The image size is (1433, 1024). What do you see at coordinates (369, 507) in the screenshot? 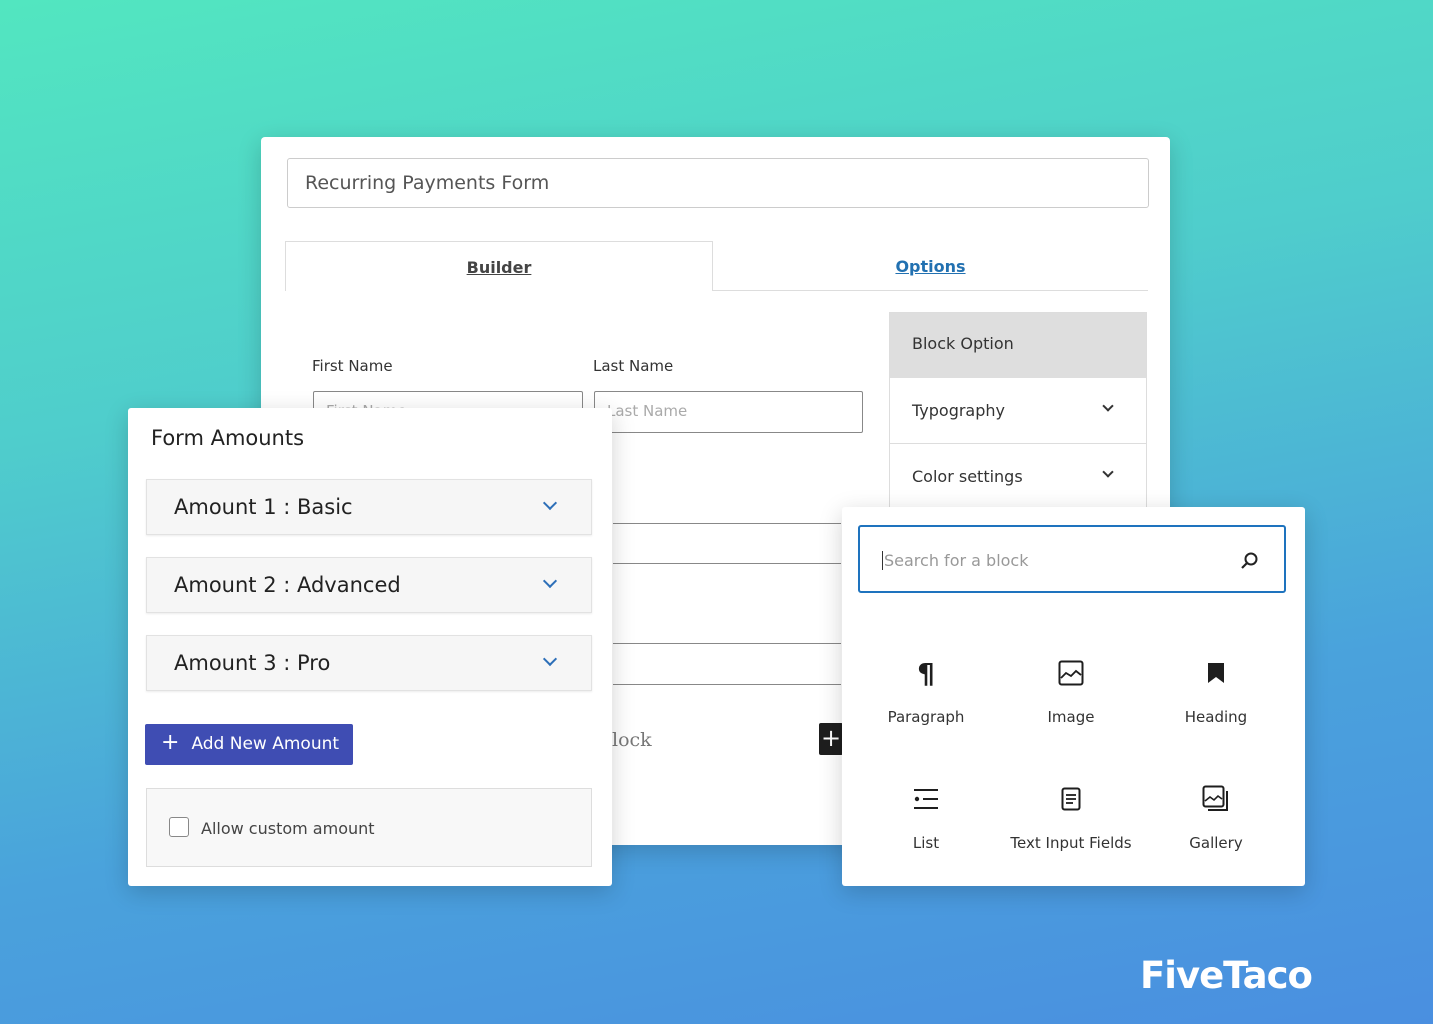
I see `amount-accordion: Amount 1 : Basic` at bounding box center [369, 507].